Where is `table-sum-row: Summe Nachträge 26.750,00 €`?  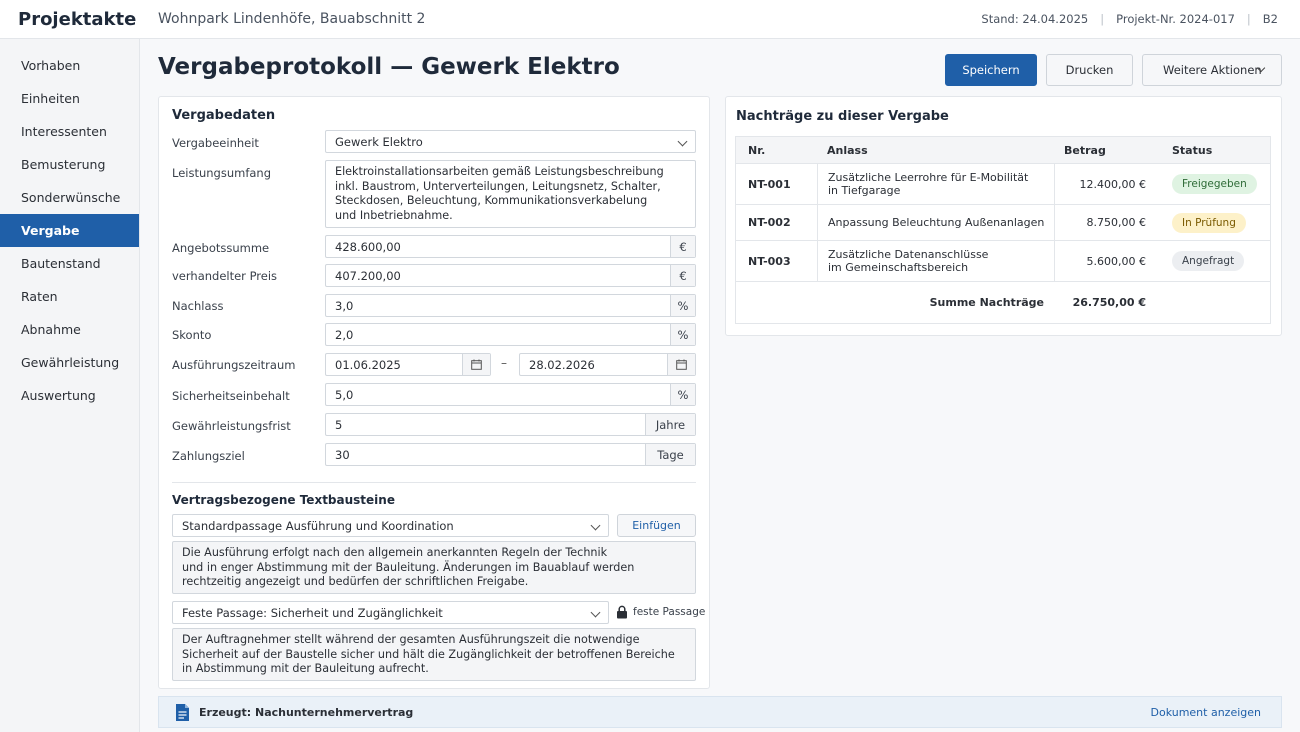 table-sum-row: Summe Nachträge 26.750,00 € is located at coordinates (1003, 302).